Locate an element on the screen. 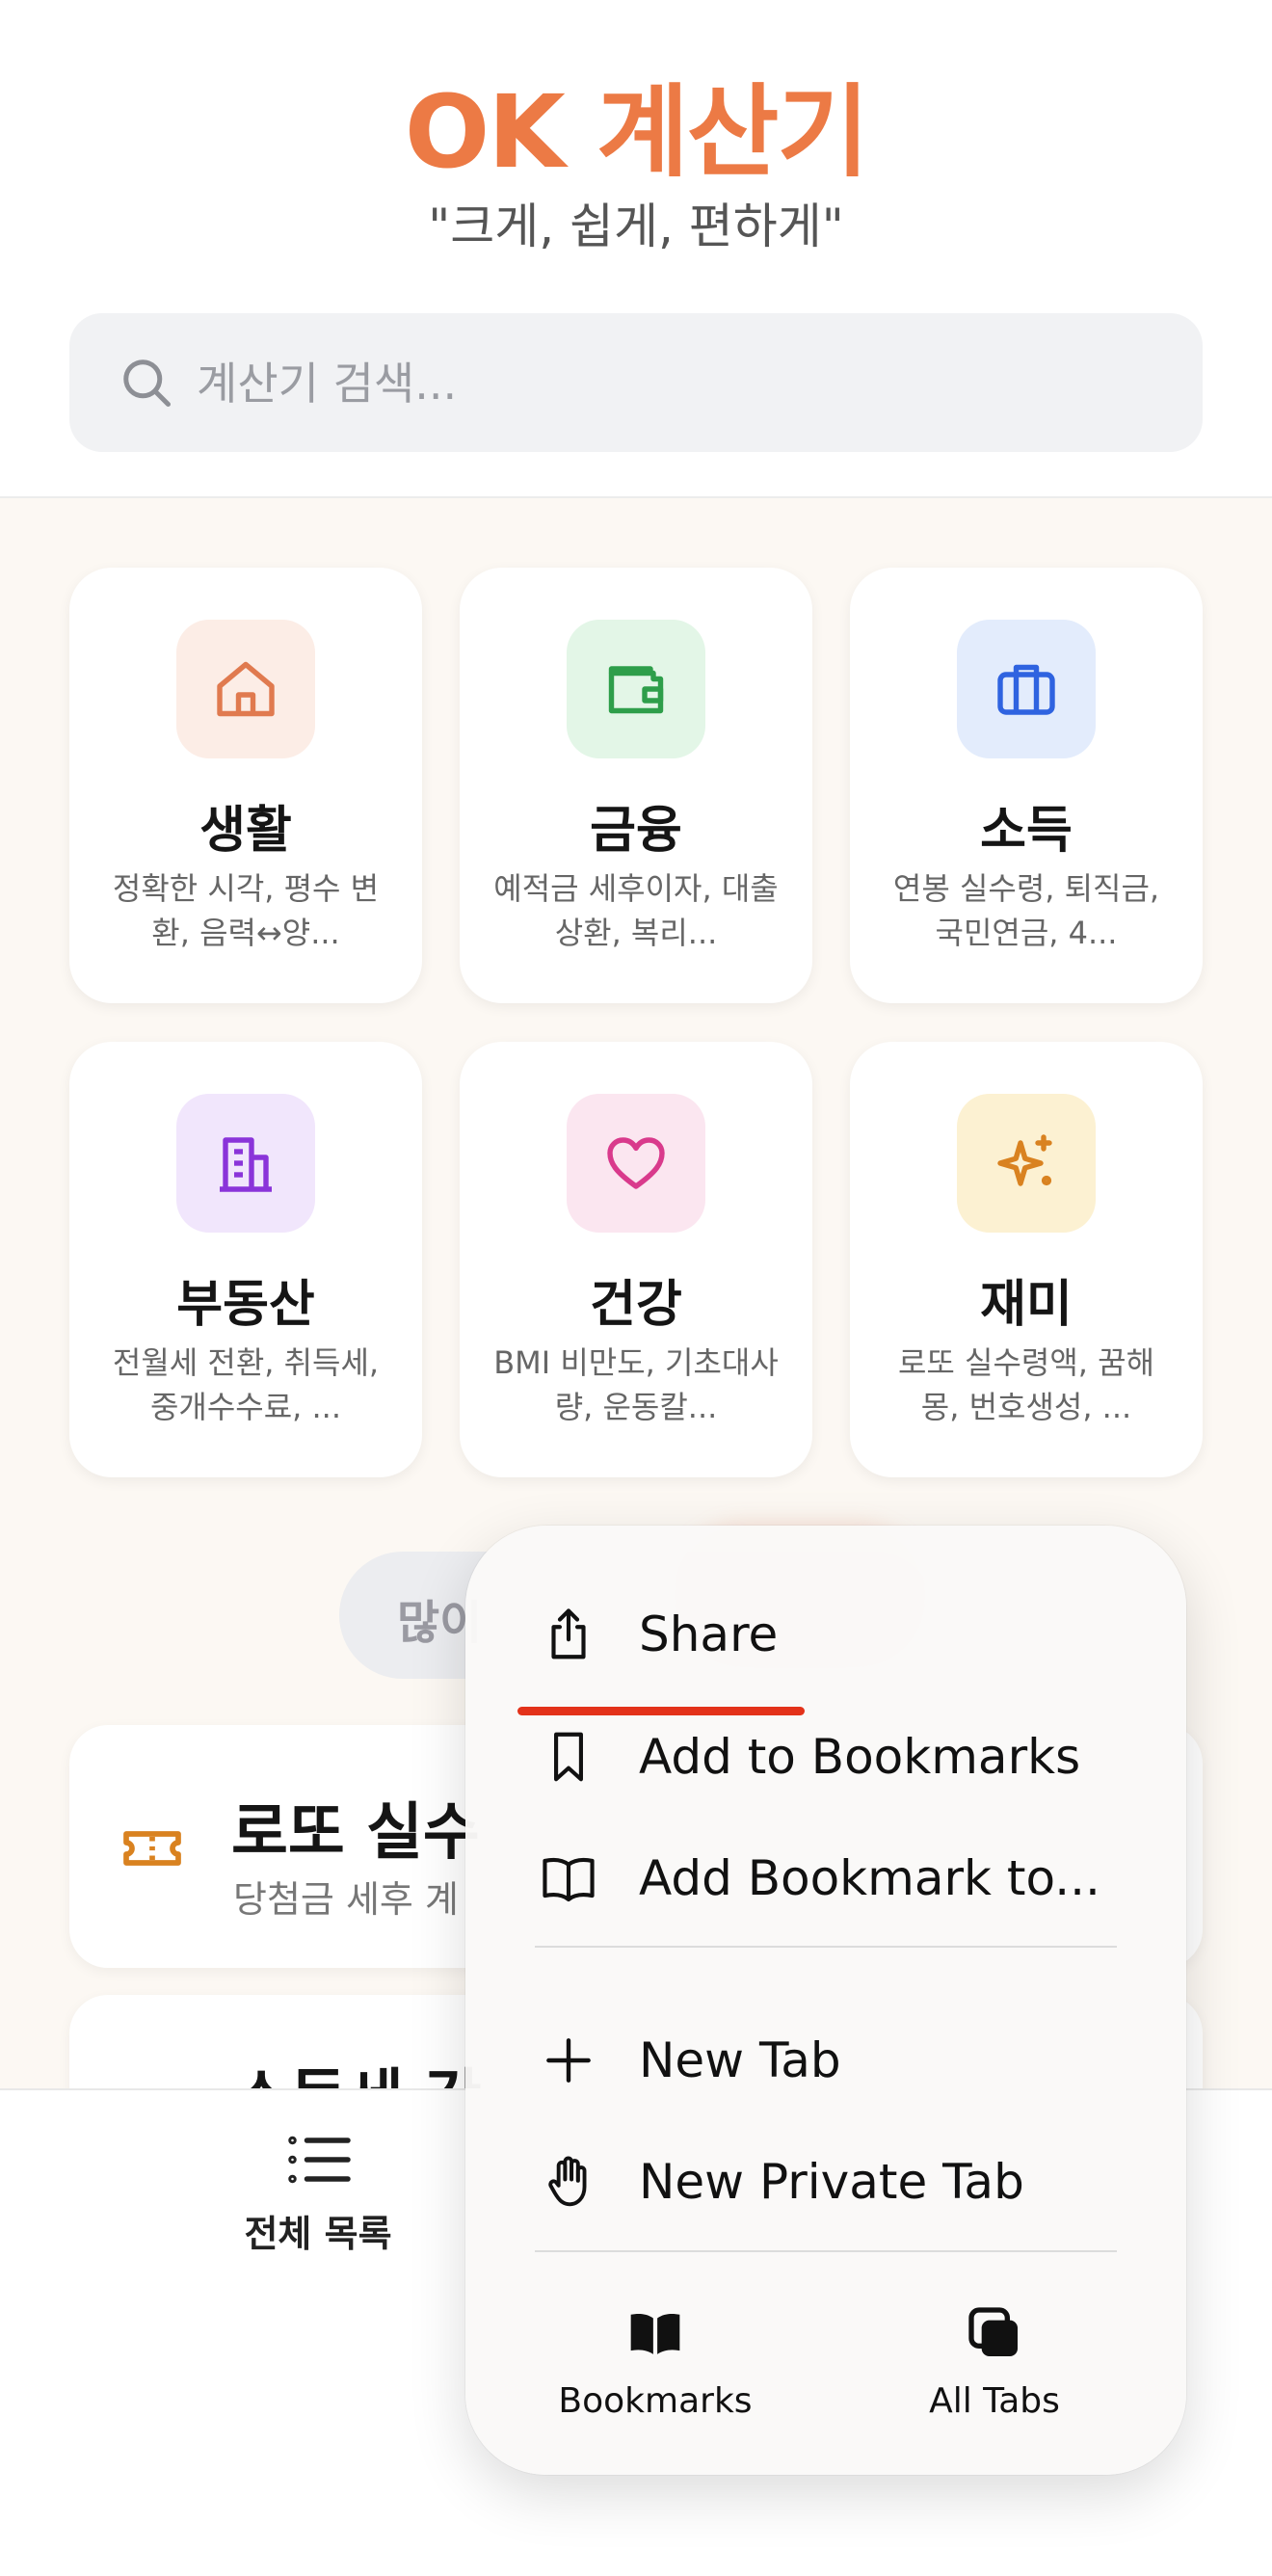  menu-item-label: Share is located at coordinates (708, 1634).